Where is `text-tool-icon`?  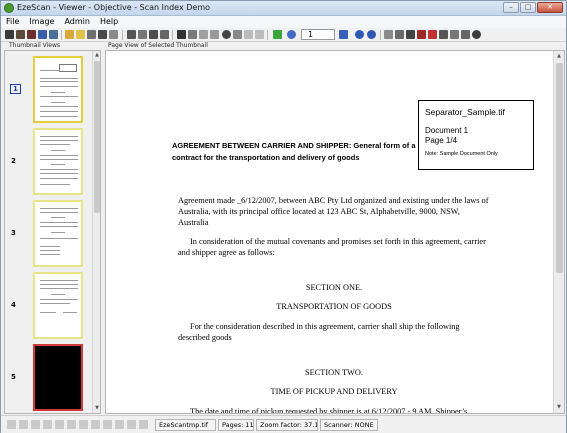
text-tool-icon is located at coordinates (95, 424).